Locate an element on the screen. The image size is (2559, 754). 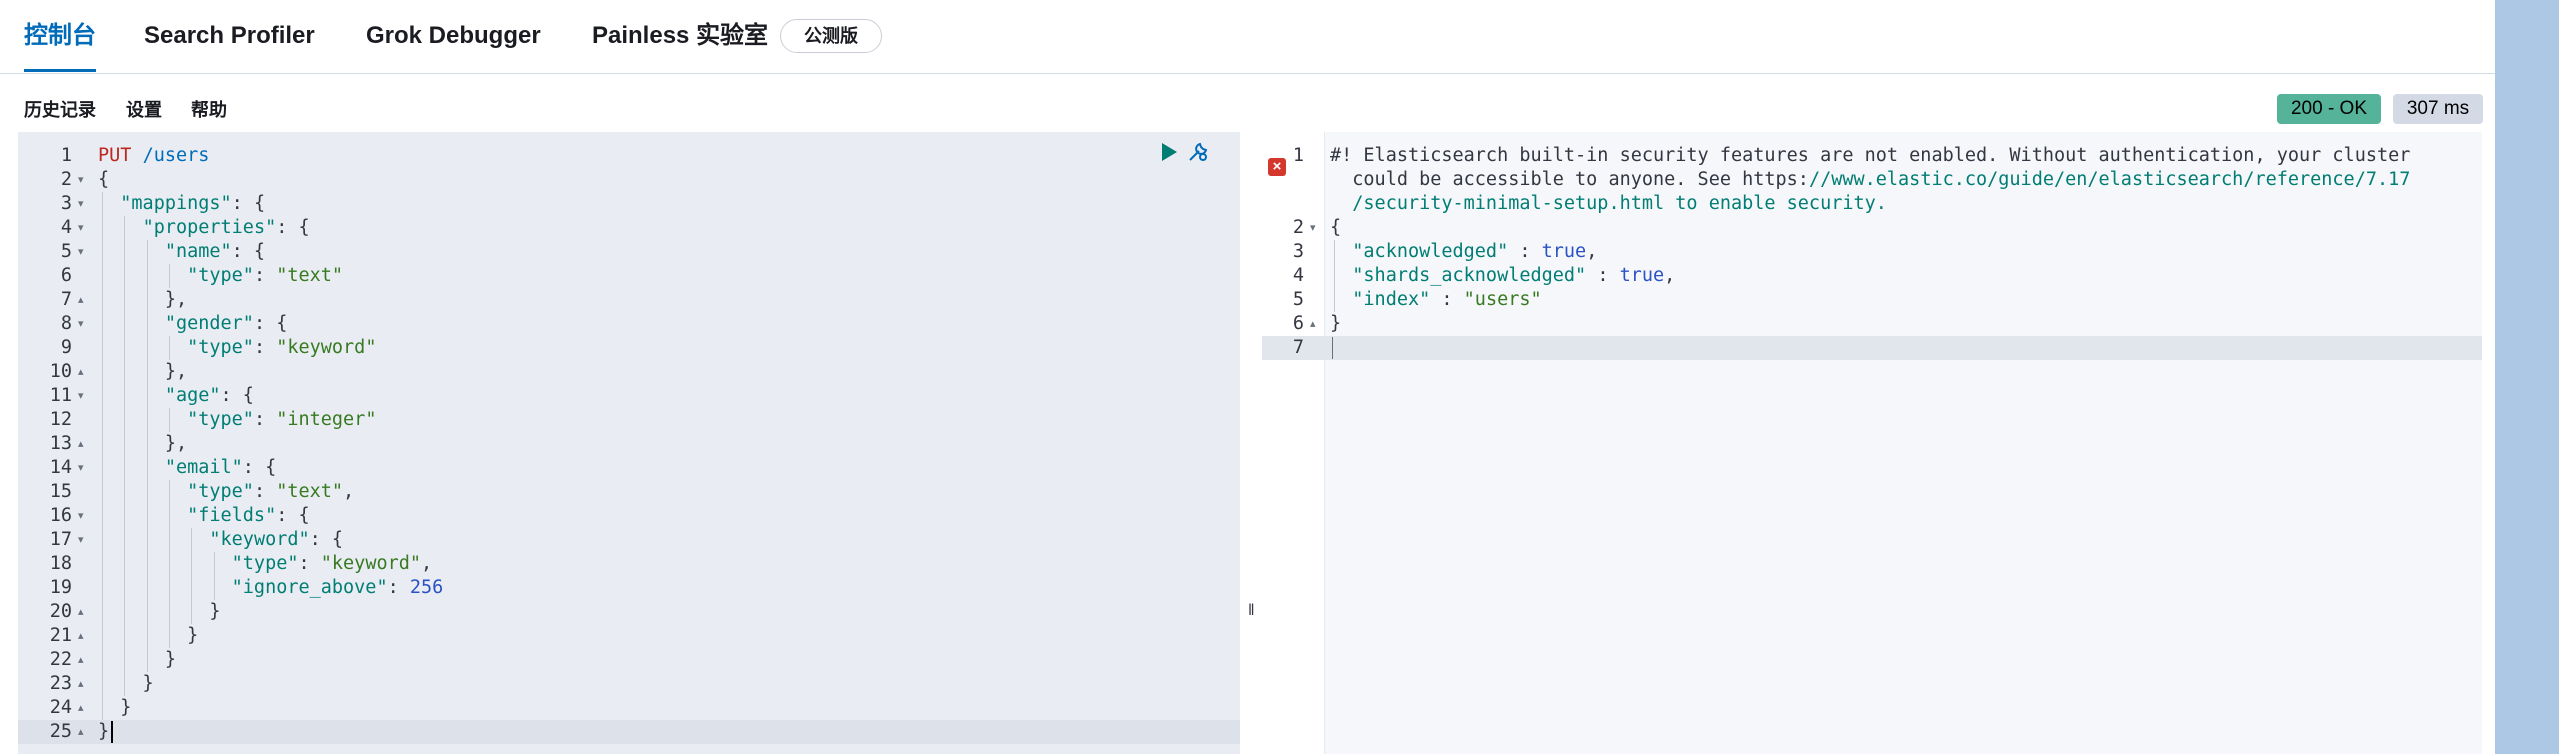
settings-link: 设置 is located at coordinates (144, 109).